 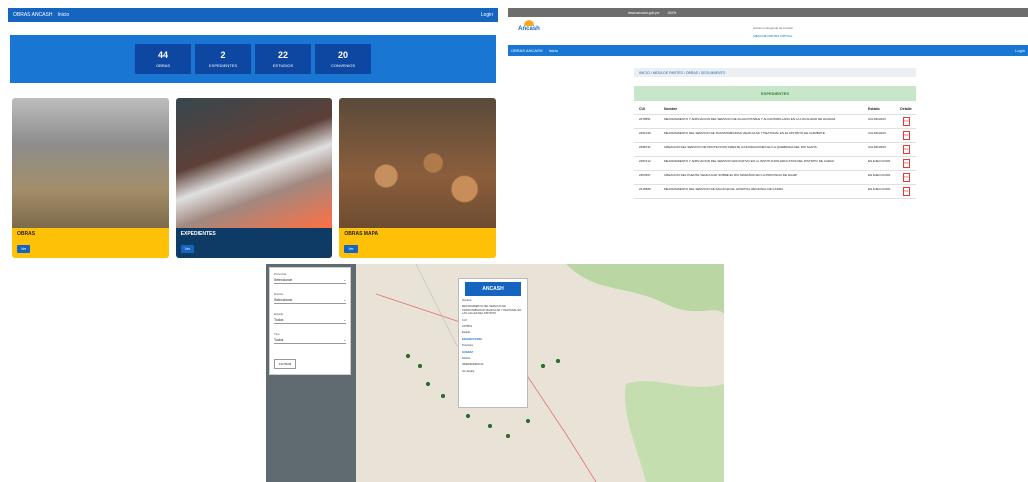 I want to click on popup-logo: ANCASH, so click(x=493, y=289).